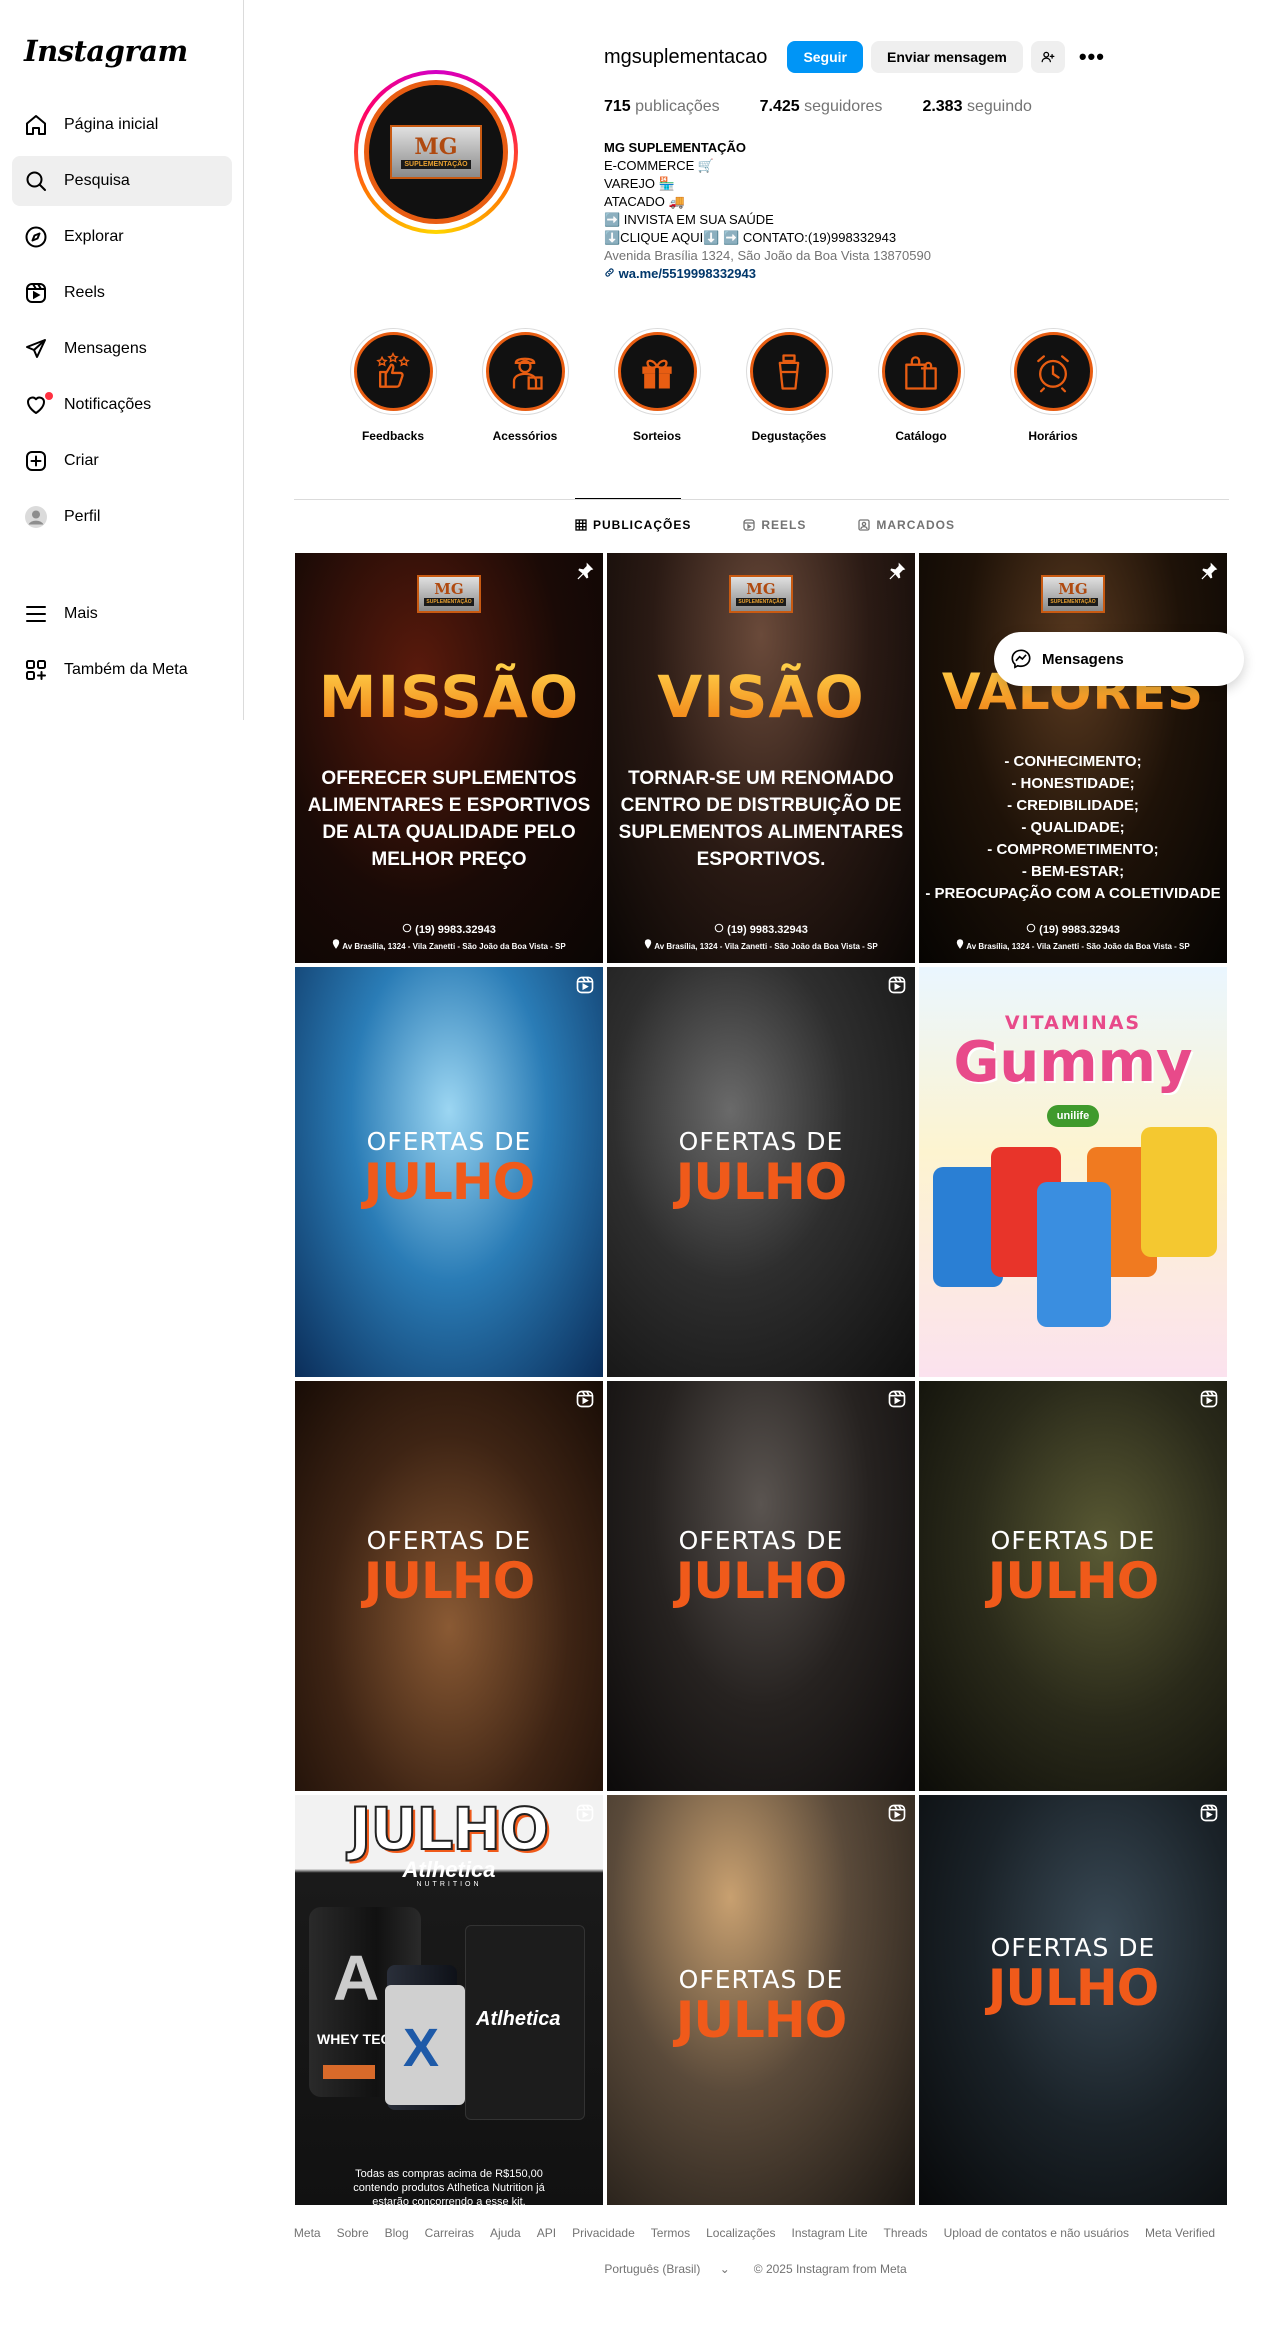 The height and width of the screenshot is (2345, 1265). What do you see at coordinates (740, 2233) in the screenshot?
I see `footer-link: Localizações` at bounding box center [740, 2233].